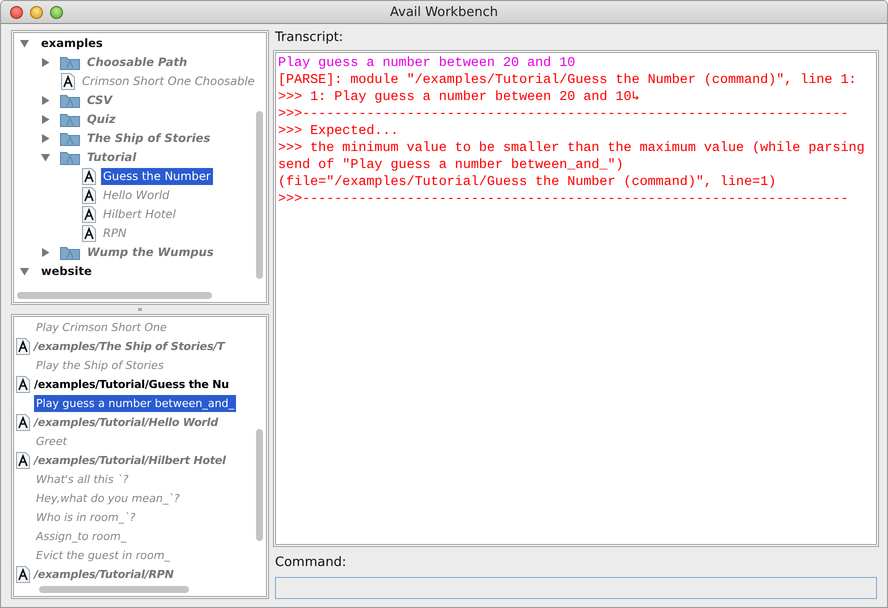 This screenshot has height=608, width=888. I want to click on transcript-line: send of "Play guess a number between_and_"), so click(451, 165).